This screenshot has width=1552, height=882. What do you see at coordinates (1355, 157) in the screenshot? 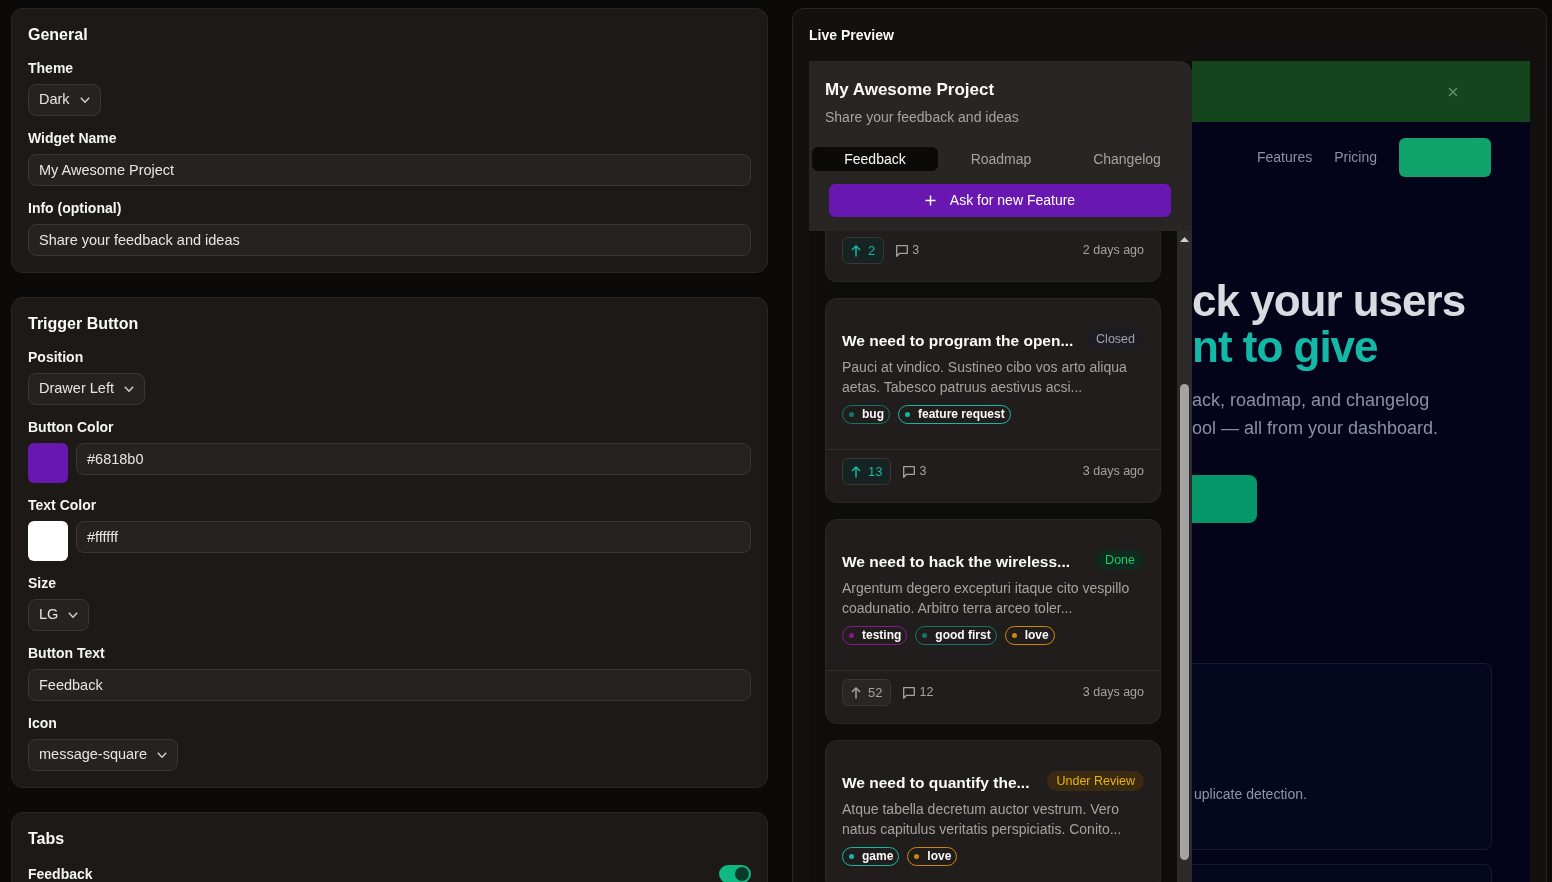
I see `nav-link: Pricing` at bounding box center [1355, 157].